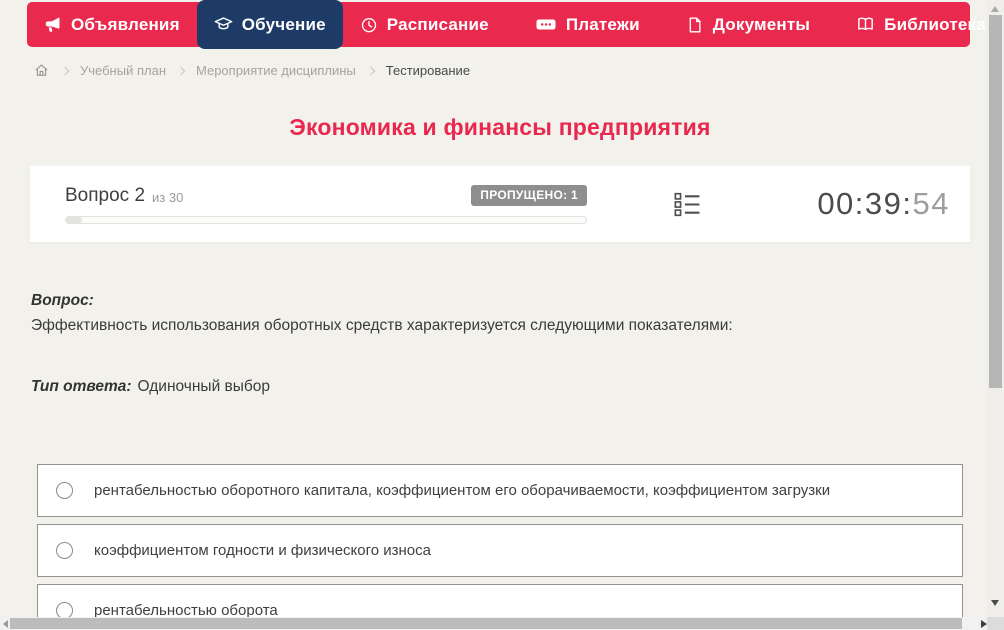 The height and width of the screenshot is (630, 1004). What do you see at coordinates (204, 386) in the screenshot?
I see `answer-type-value: Одиночный выбор` at bounding box center [204, 386].